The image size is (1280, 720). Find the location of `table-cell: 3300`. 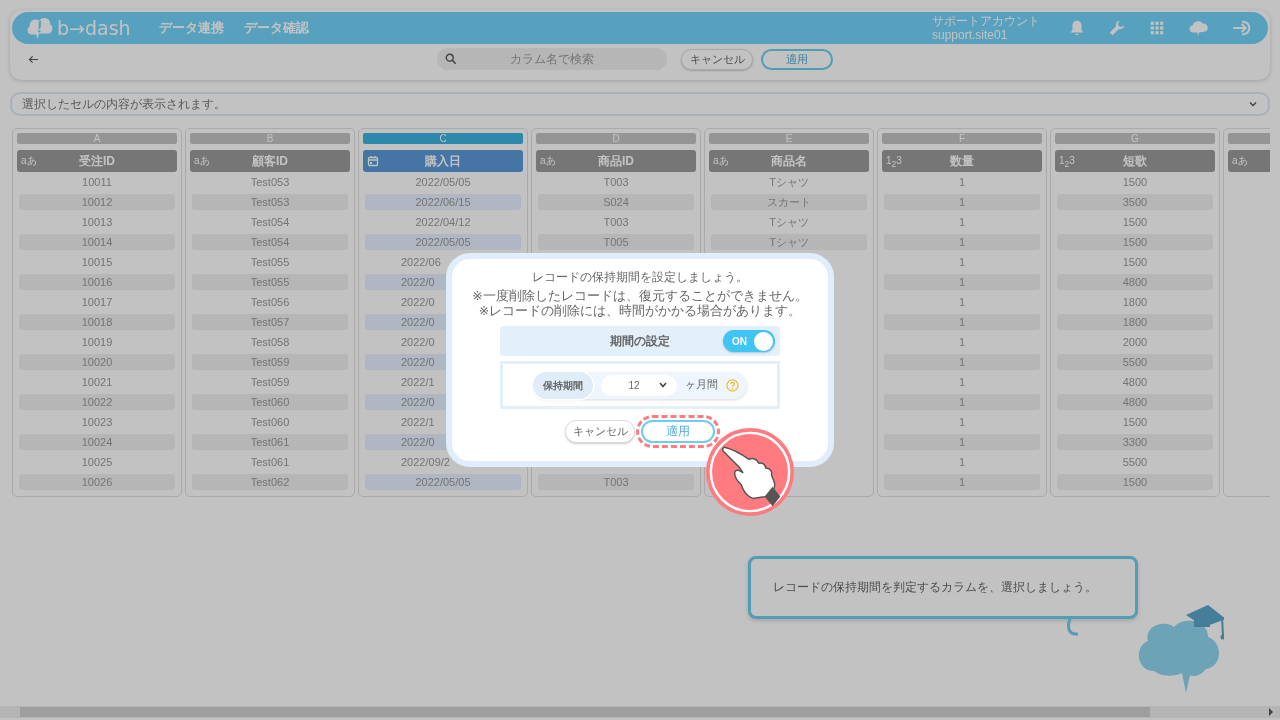

table-cell: 3300 is located at coordinates (1135, 442).